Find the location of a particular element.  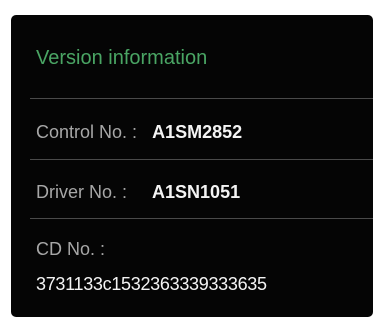

control-number-value: A1SM2852 is located at coordinates (197, 132).